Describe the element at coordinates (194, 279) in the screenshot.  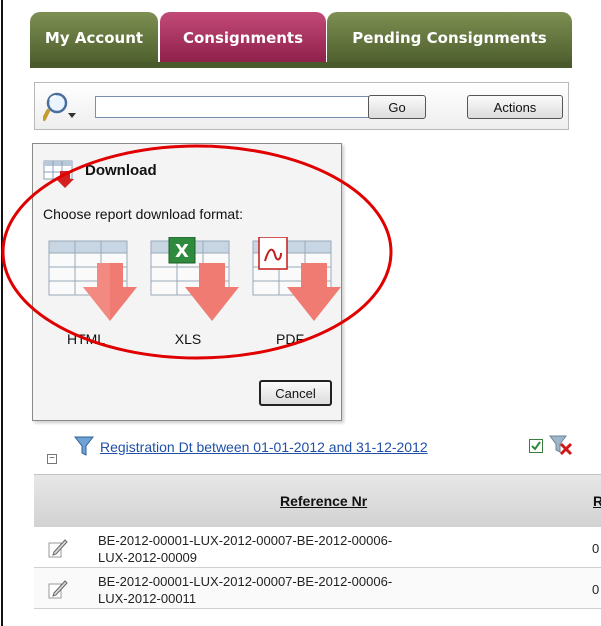
I see `xls-download-icon: X` at that location.